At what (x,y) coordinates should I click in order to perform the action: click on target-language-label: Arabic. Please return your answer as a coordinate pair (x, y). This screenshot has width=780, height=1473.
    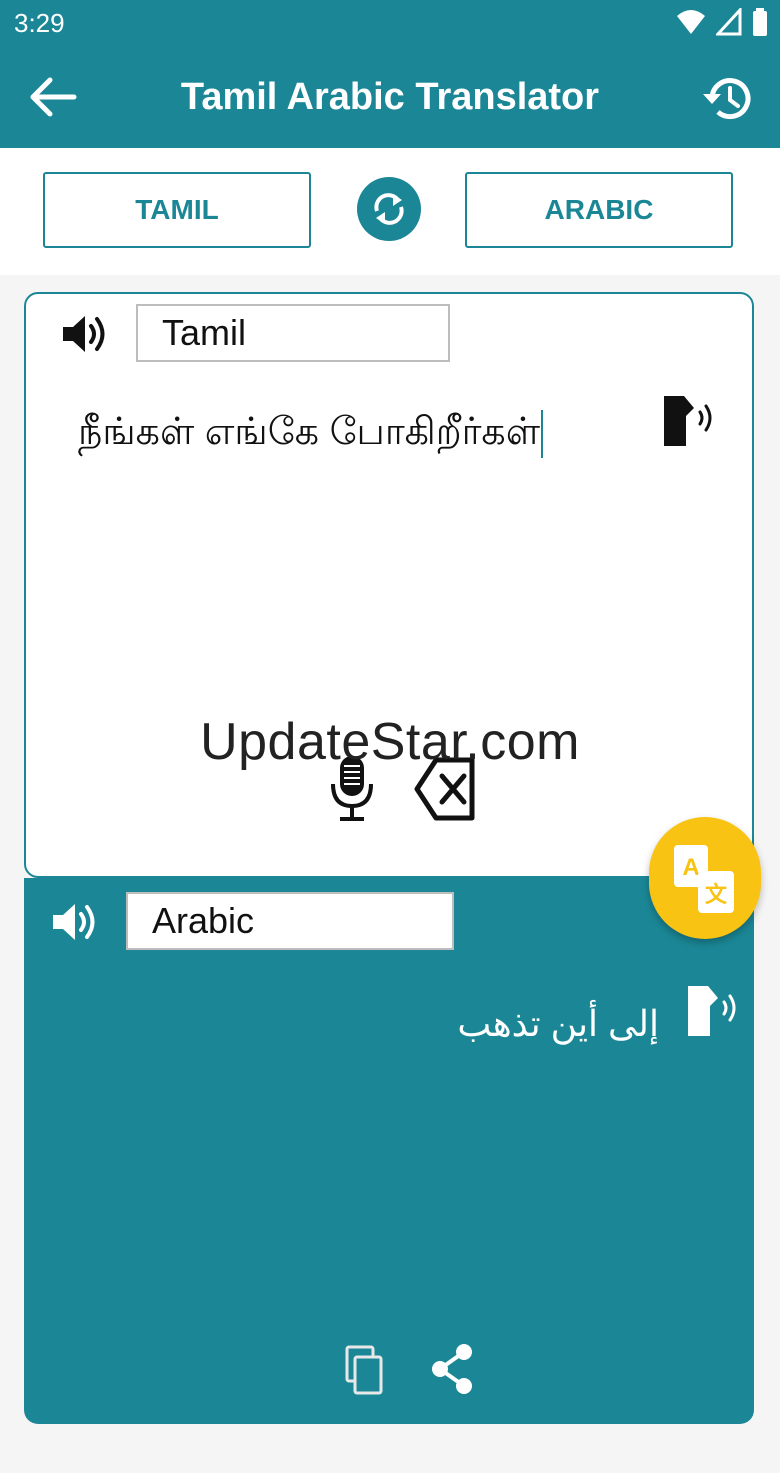
    Looking at the image, I should click on (290, 921).